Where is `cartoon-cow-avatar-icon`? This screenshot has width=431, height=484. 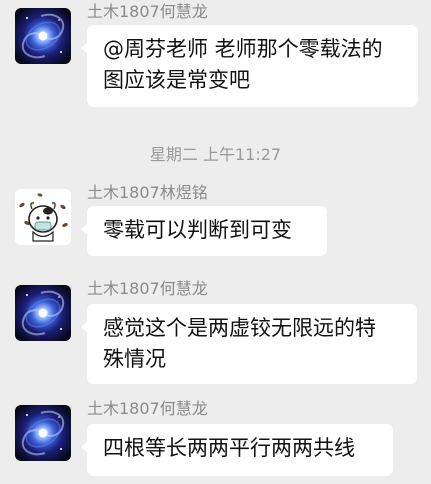
cartoon-cow-avatar-icon is located at coordinates (43, 217).